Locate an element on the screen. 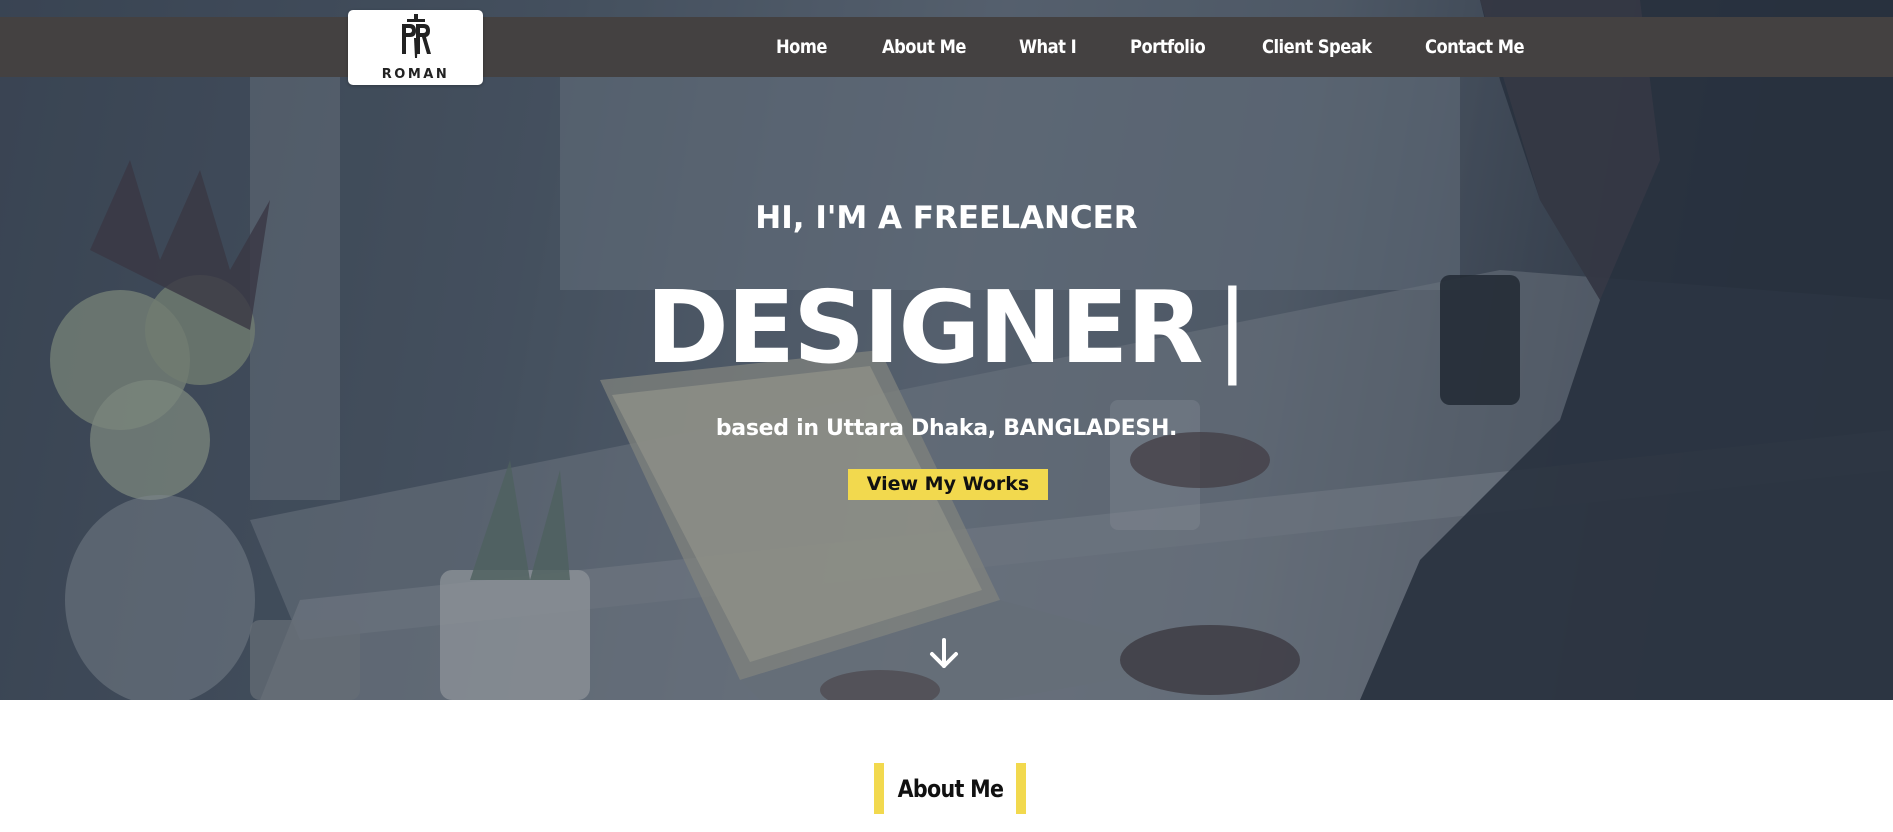 Image resolution: width=1893 pixels, height=832 pixels. nav-item-home: Home is located at coordinates (801, 47).